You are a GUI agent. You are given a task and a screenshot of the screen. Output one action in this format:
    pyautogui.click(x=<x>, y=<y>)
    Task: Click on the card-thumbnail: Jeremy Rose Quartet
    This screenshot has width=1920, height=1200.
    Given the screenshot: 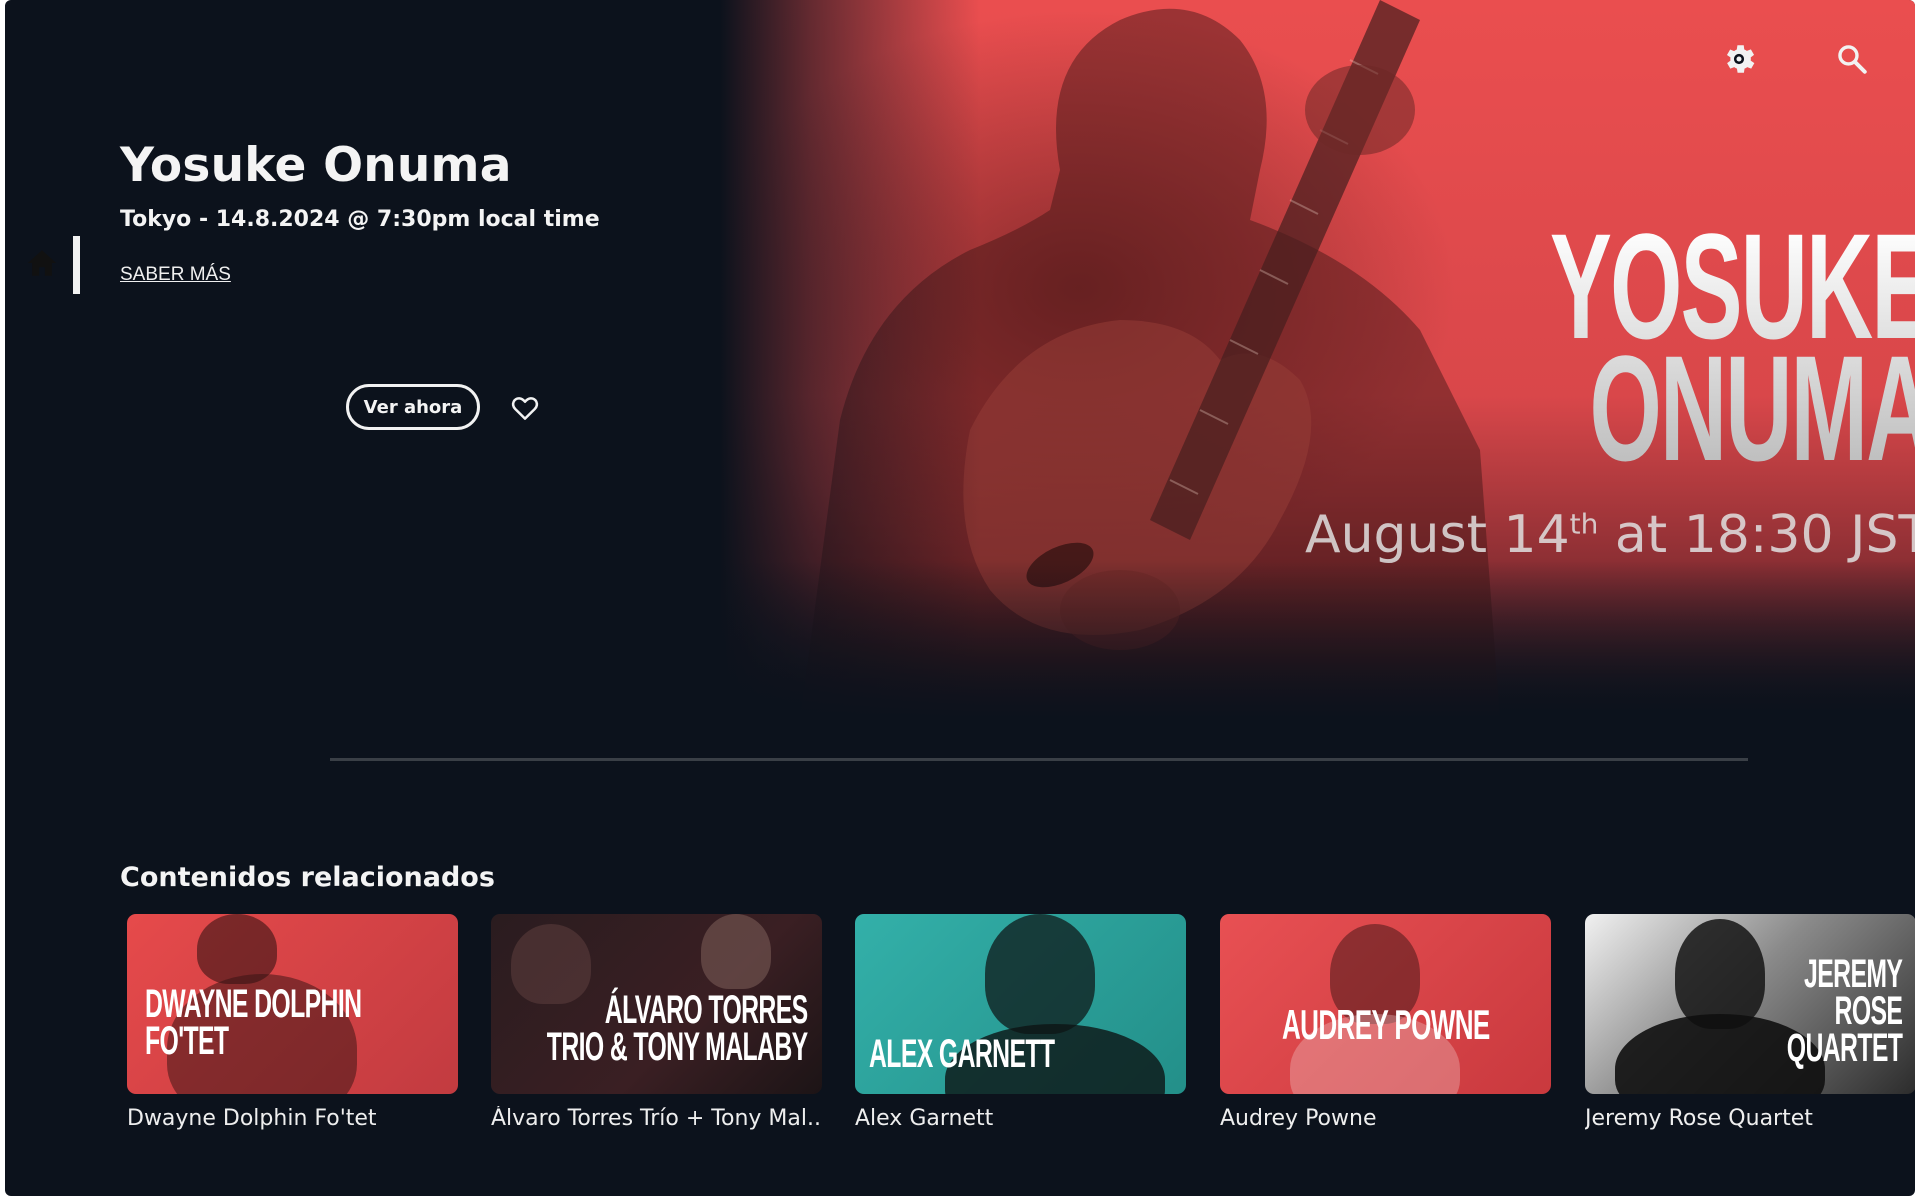 What is the action you would take?
    pyautogui.click(x=1750, y=1004)
    